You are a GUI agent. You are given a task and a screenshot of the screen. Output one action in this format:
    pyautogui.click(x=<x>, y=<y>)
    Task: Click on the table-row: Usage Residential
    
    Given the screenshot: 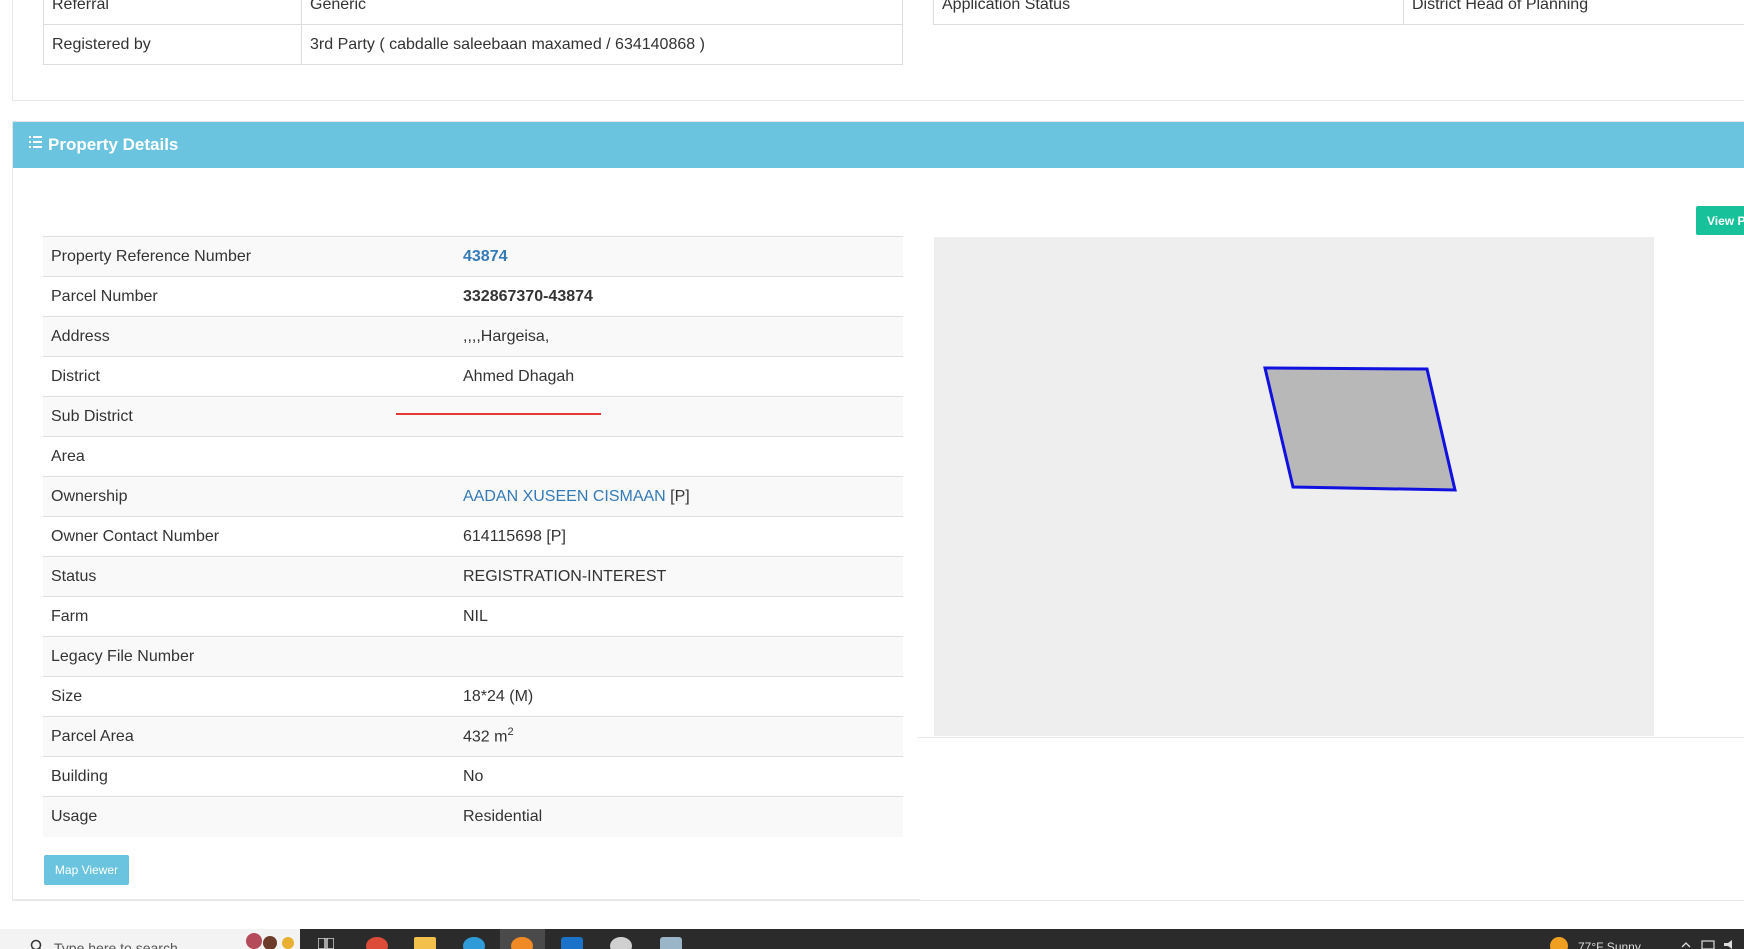 What is the action you would take?
    pyautogui.click(x=473, y=816)
    